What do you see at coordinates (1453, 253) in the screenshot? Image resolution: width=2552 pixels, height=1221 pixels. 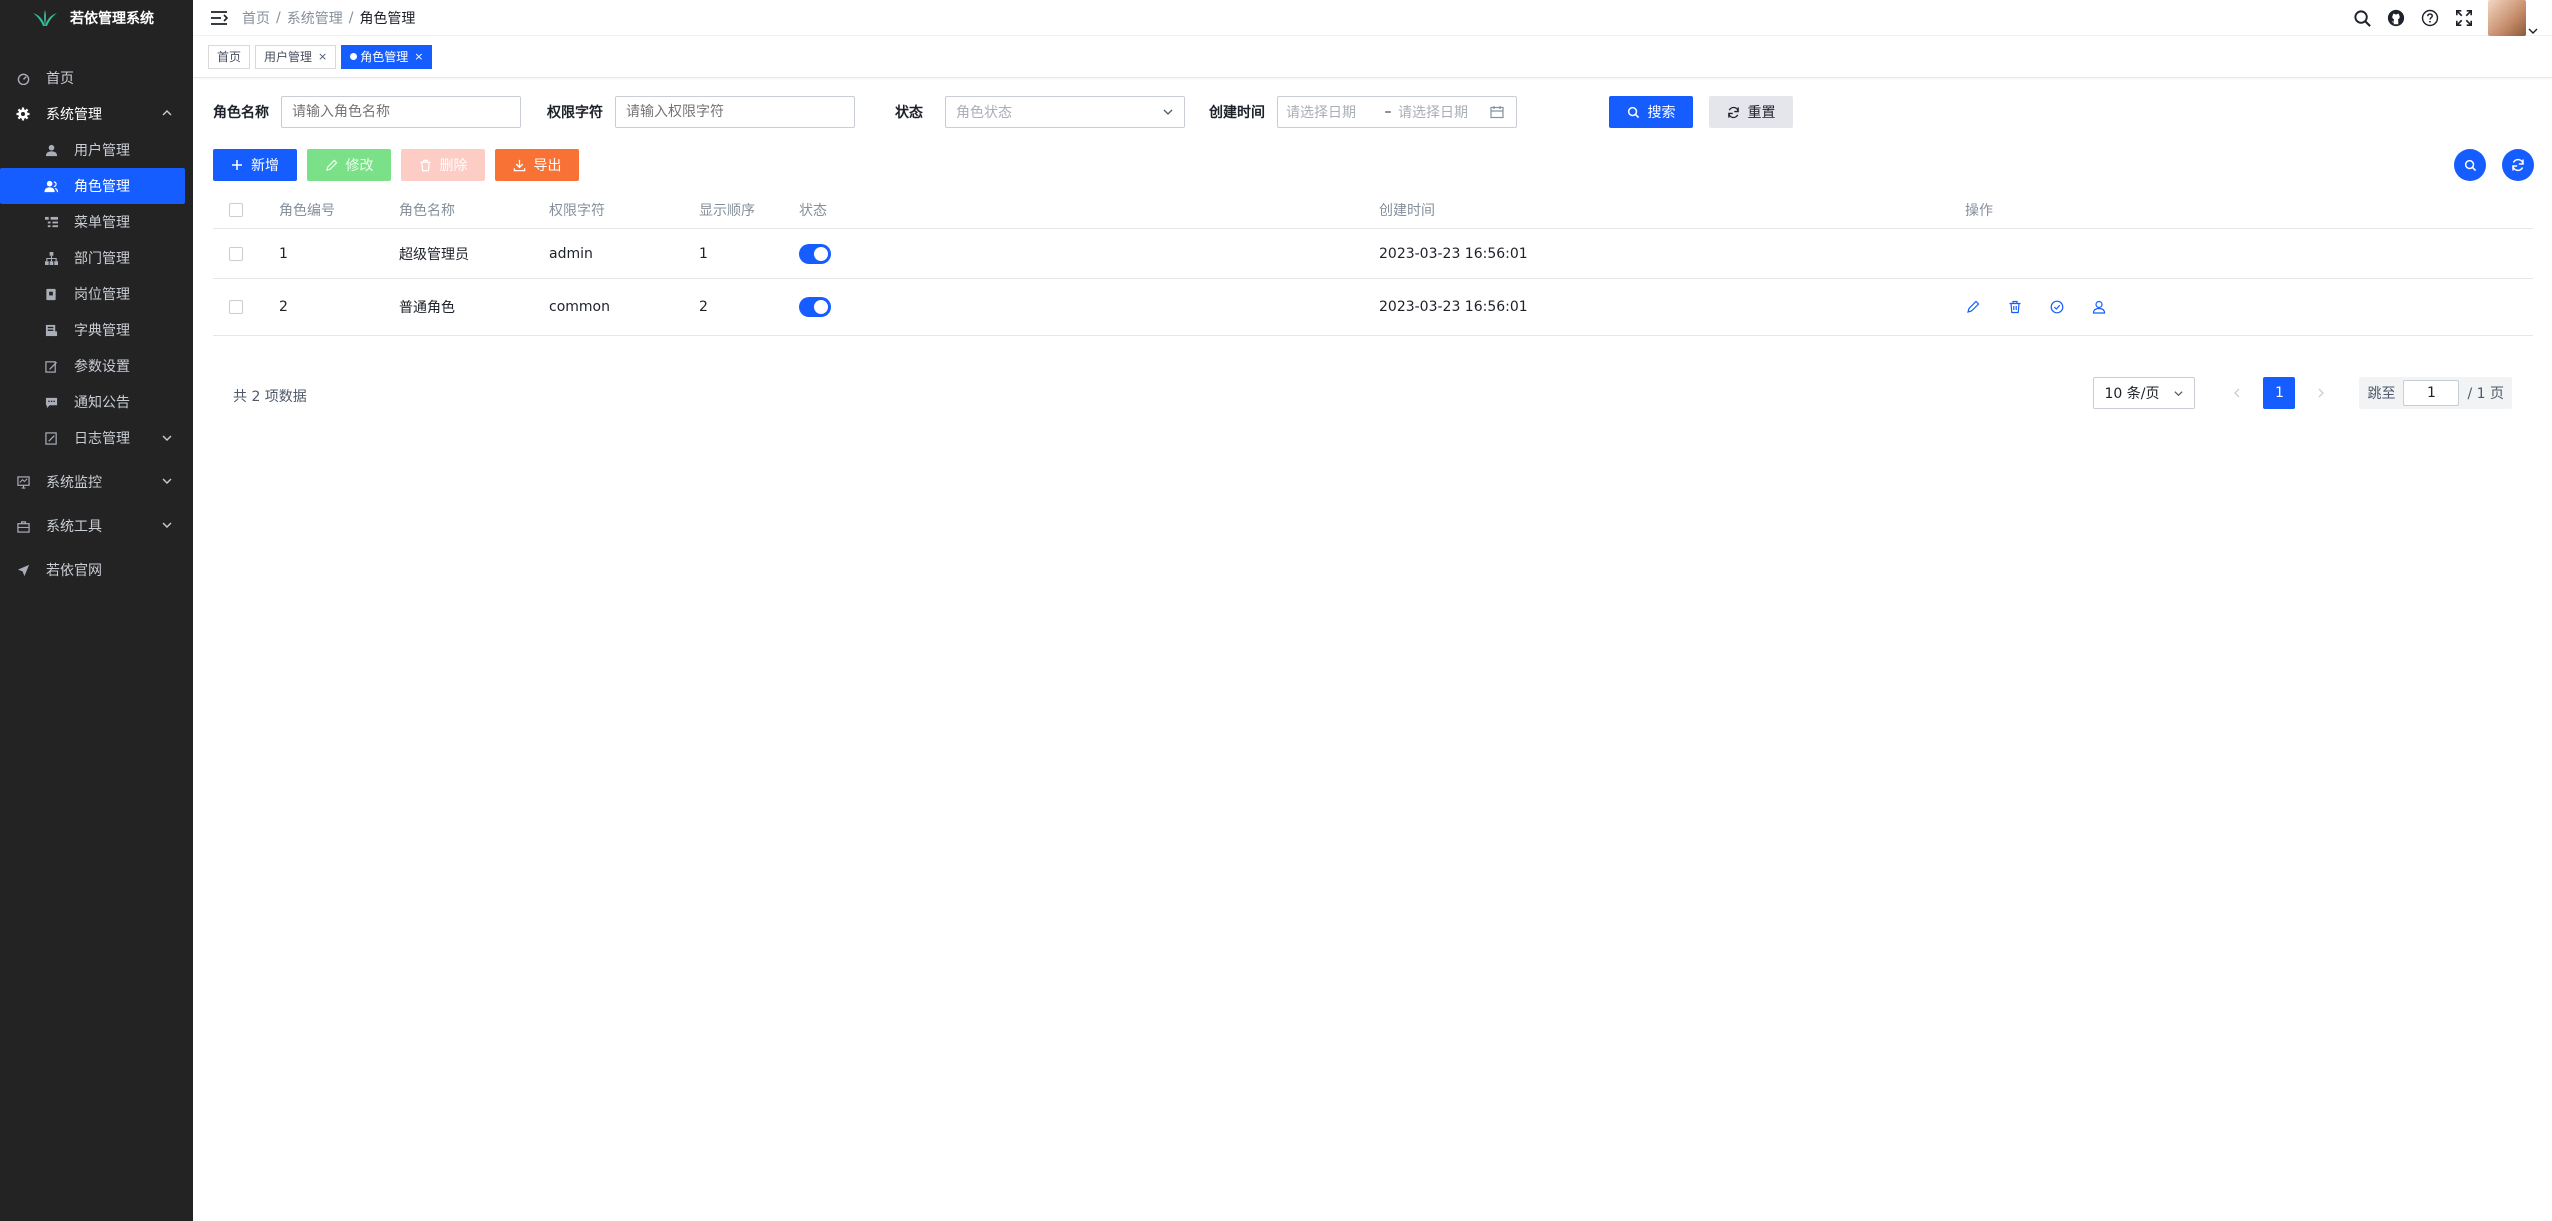 I see `created-time: 2023-03-23 16:56:01` at bounding box center [1453, 253].